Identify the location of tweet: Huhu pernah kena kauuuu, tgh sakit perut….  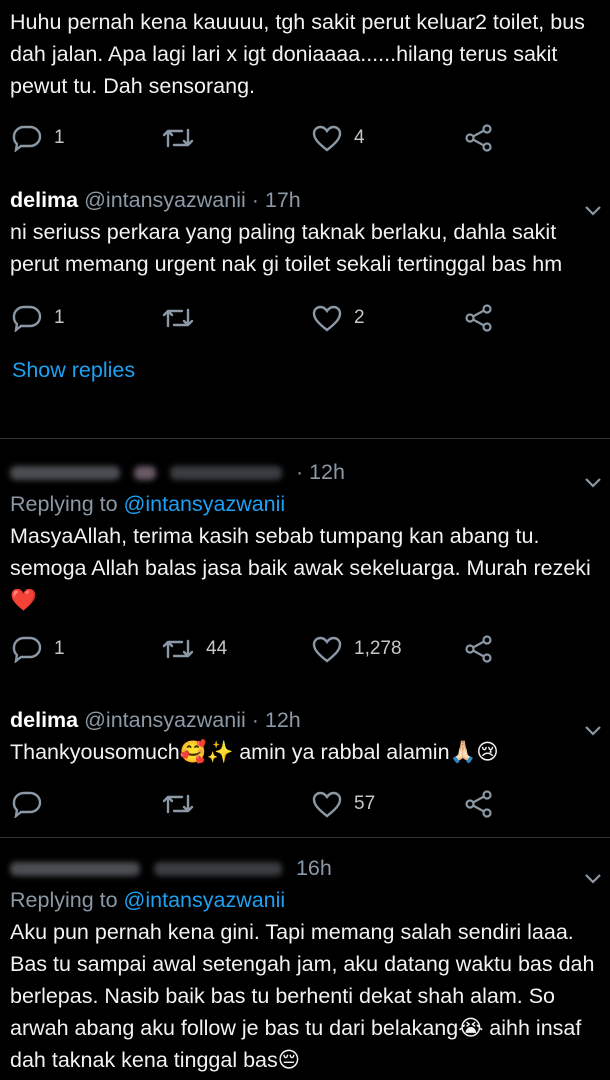
(305, 80).